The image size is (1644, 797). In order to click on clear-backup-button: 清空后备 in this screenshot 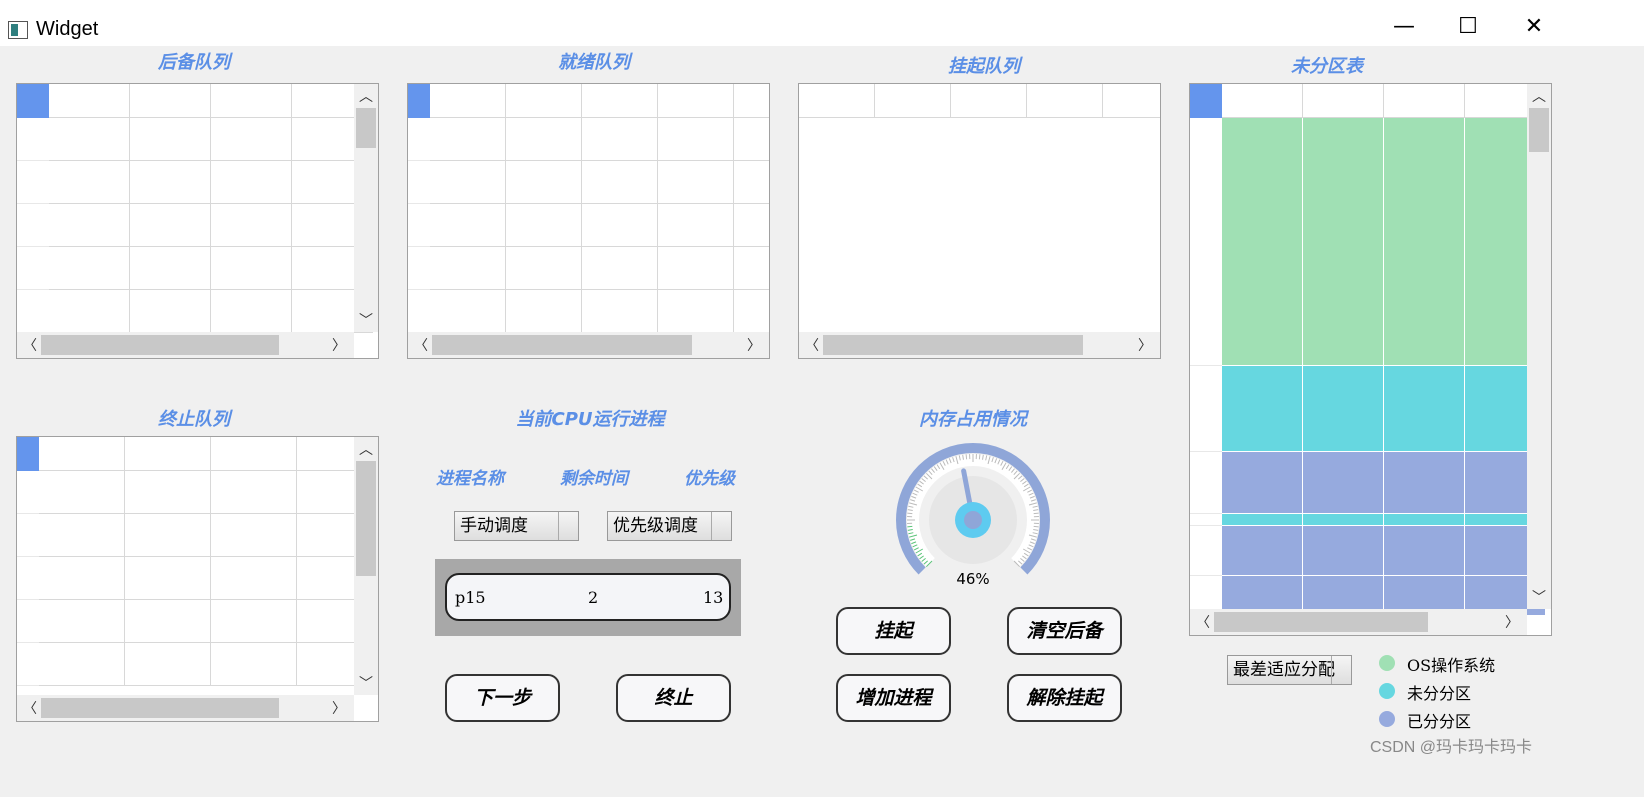, I will do `click(1064, 631)`.